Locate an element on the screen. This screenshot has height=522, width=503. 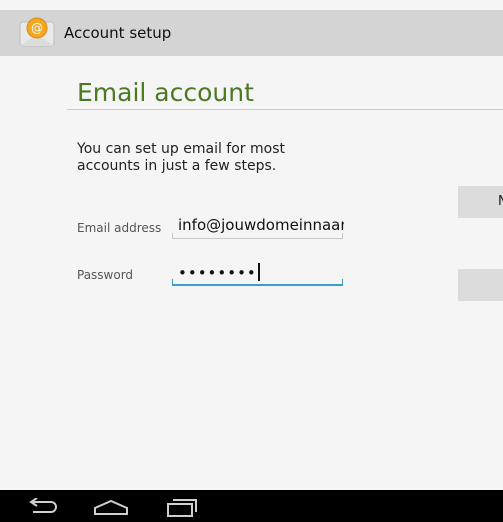
title-divider is located at coordinates (285, 109).